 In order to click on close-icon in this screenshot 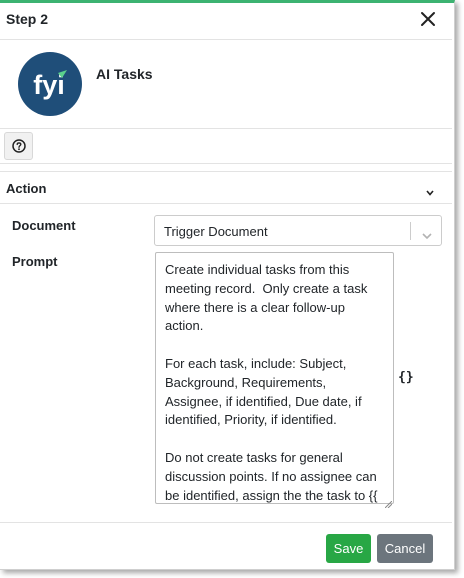, I will do `click(428, 19)`.